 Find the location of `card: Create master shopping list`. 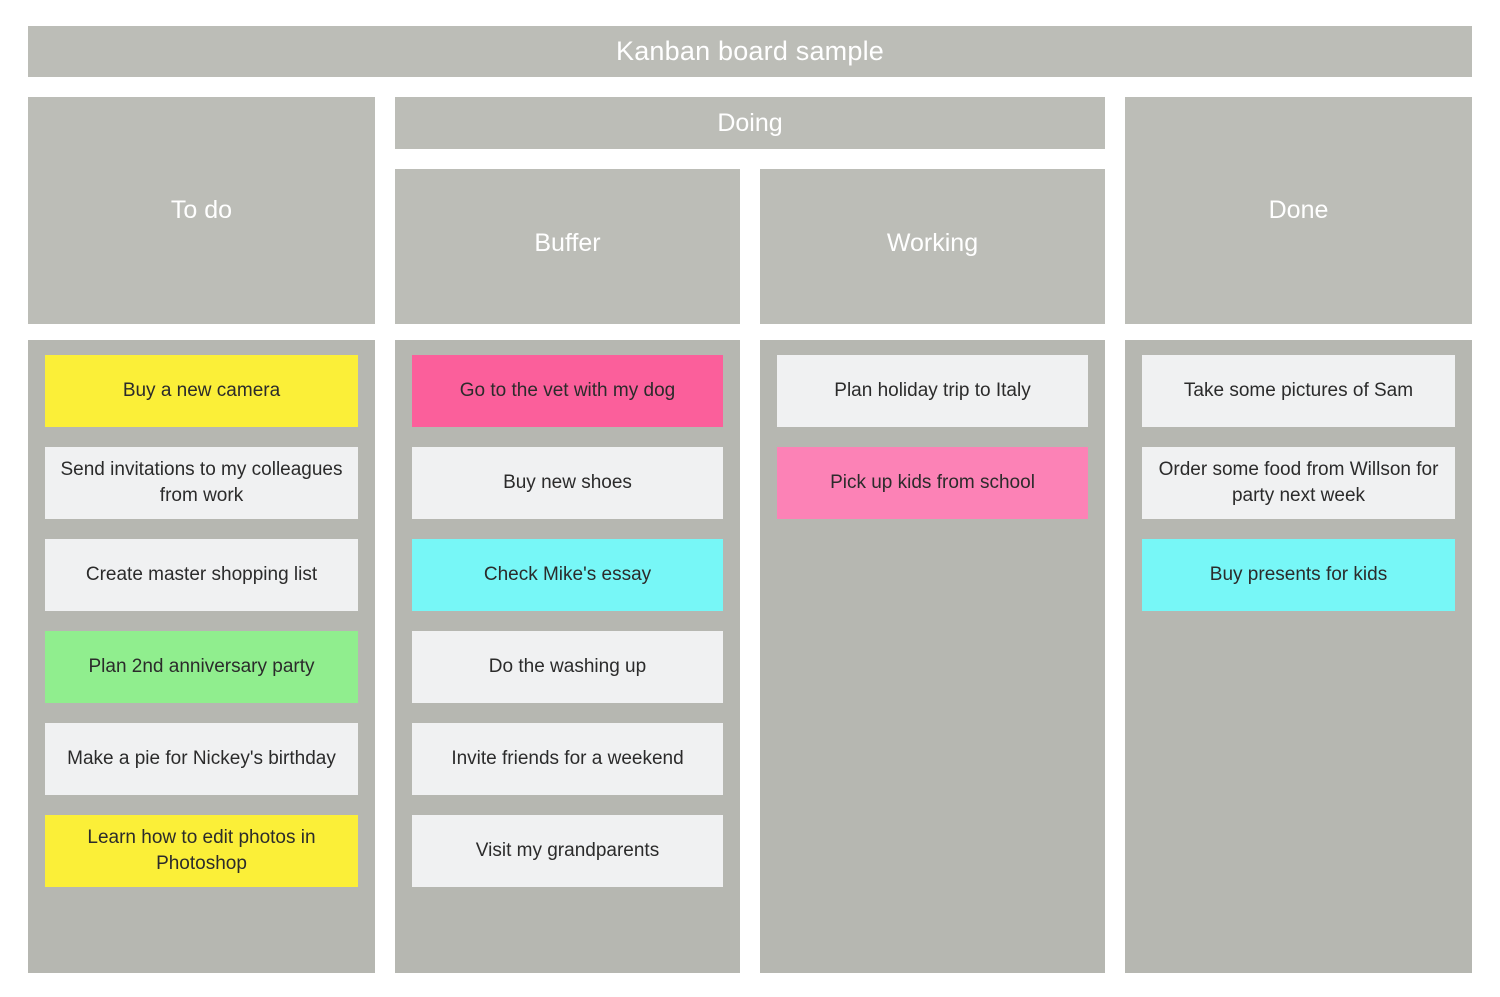

card: Create master shopping list is located at coordinates (201, 575).